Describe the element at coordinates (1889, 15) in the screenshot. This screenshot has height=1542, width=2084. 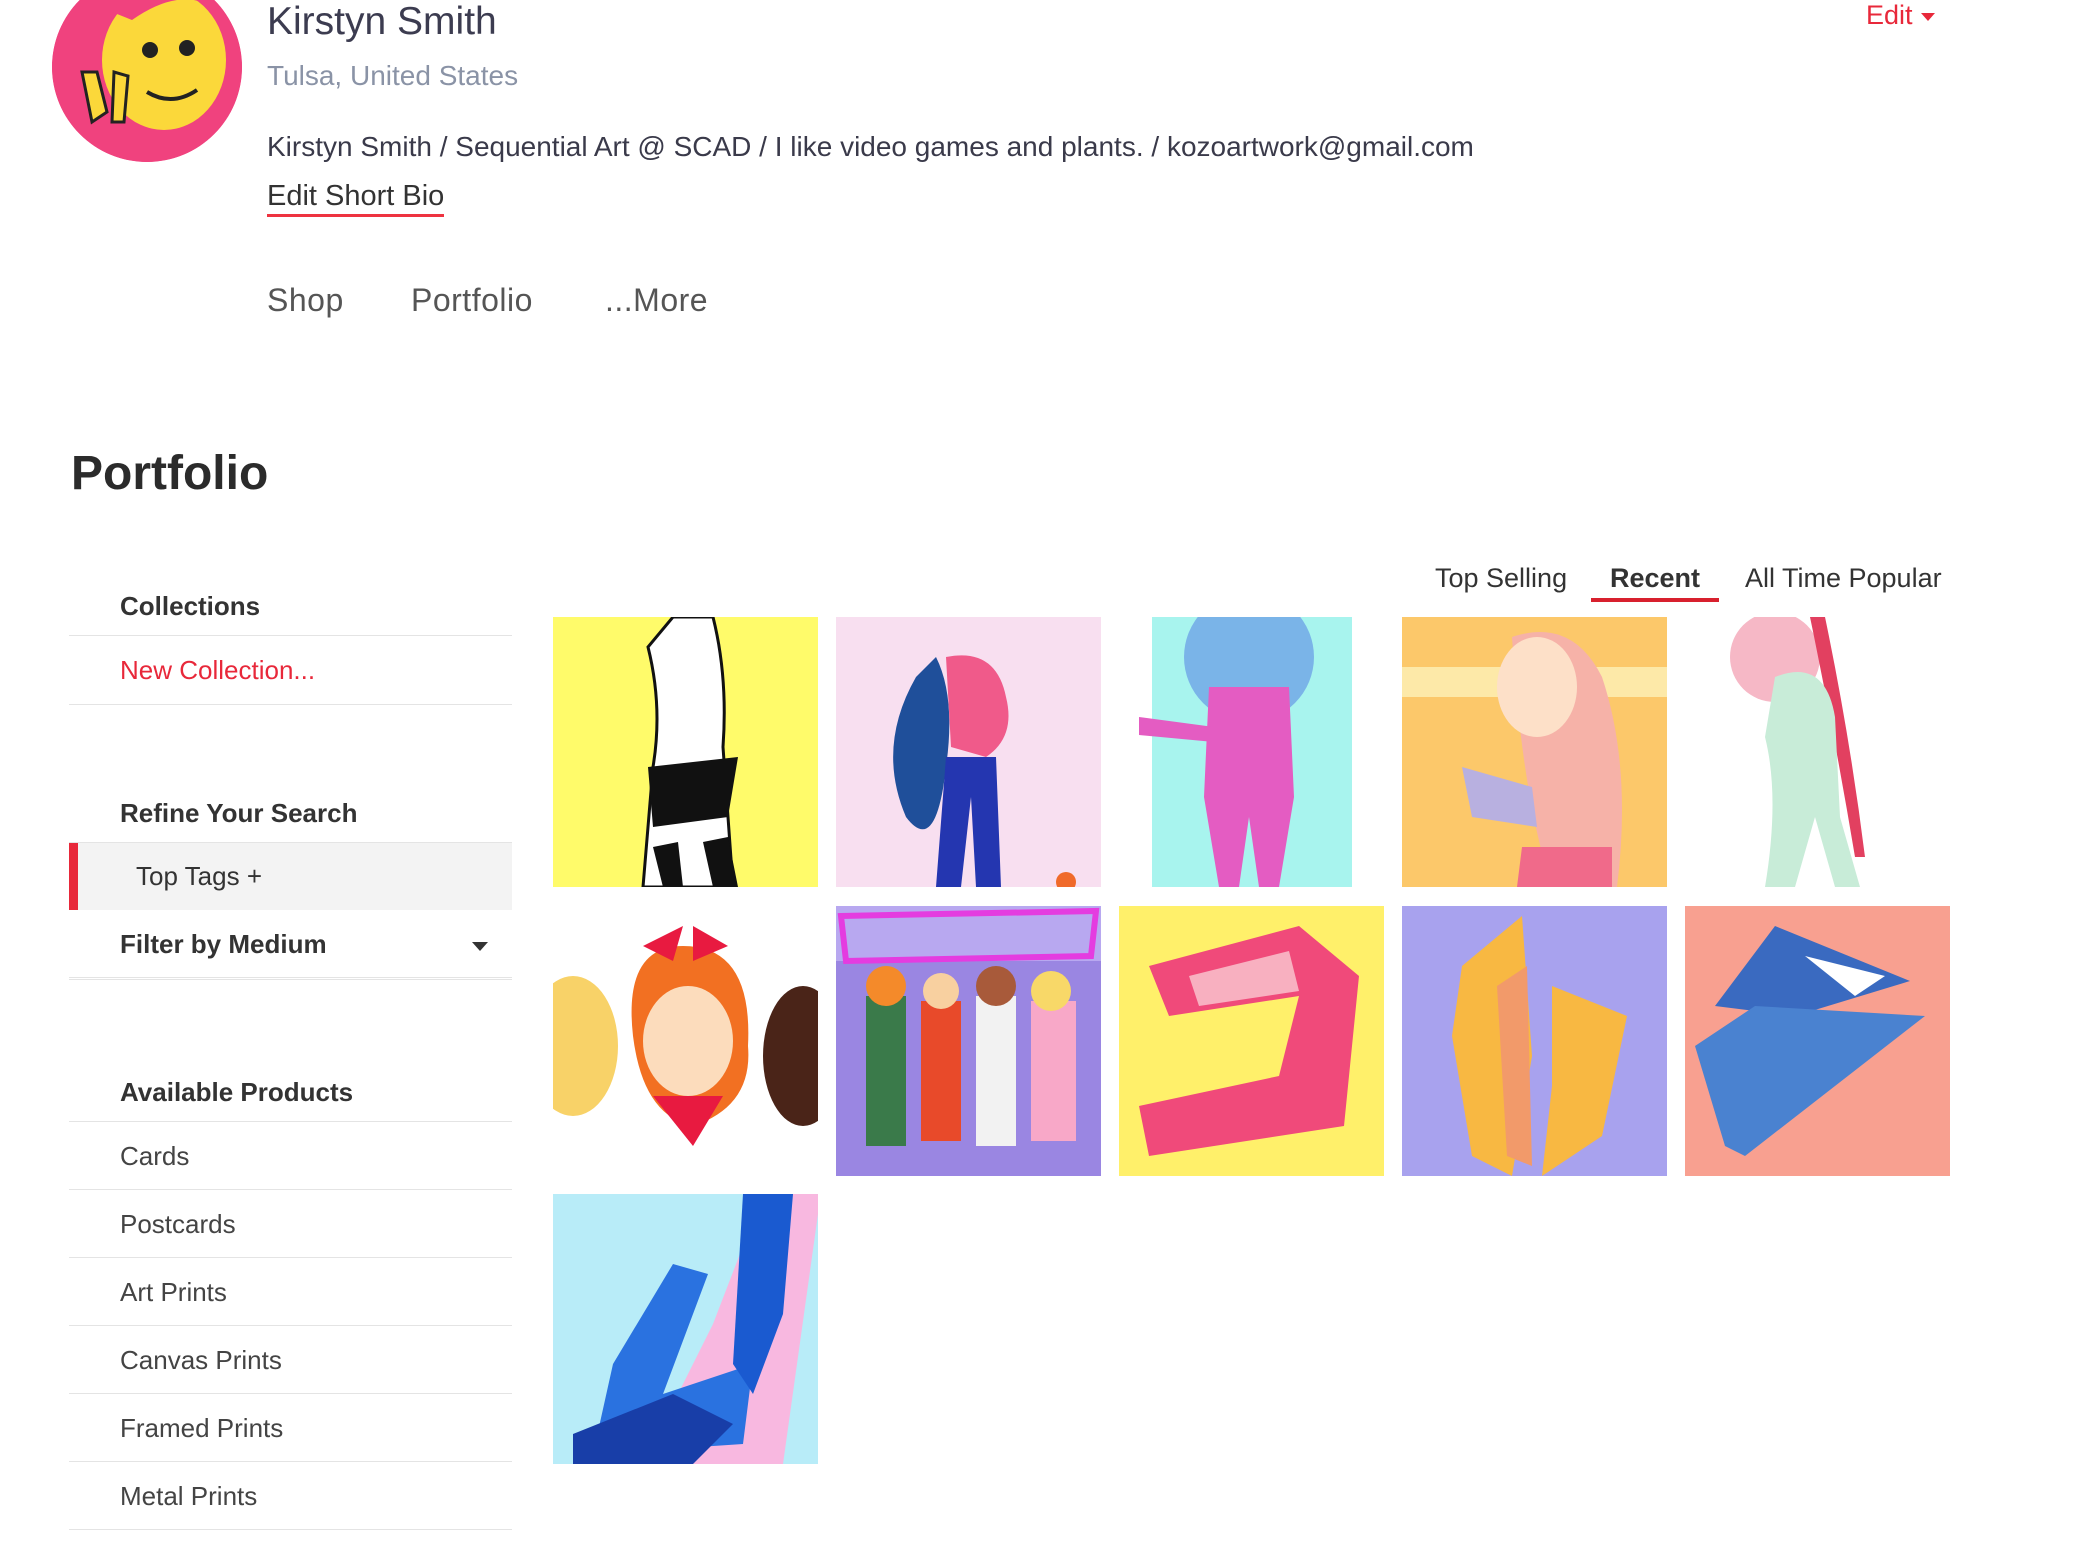
I see `edit-label: Edit` at that location.